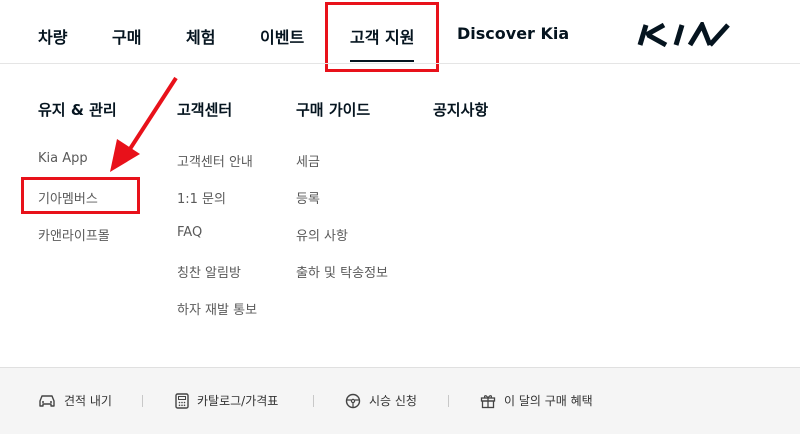 The height and width of the screenshot is (434, 800). What do you see at coordinates (548, 401) in the screenshot?
I see `footer-monthly-offers-label: 이 달의 구매 혜택` at bounding box center [548, 401].